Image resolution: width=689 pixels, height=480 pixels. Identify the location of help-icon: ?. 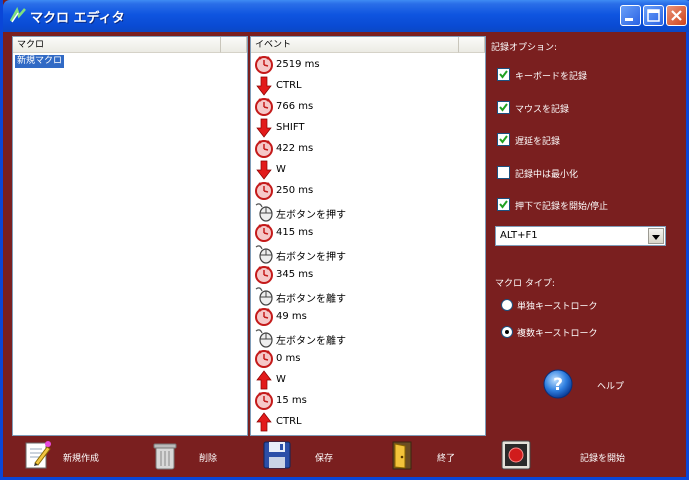
(558, 384).